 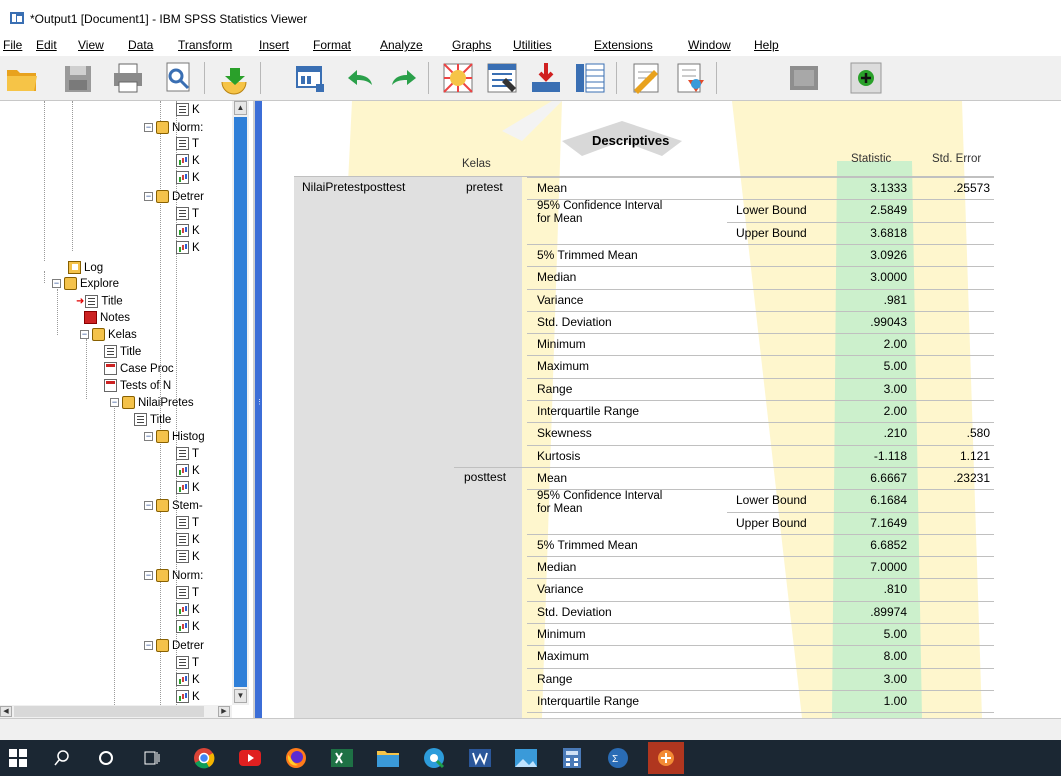 I want to click on windows-start-icon, so click(x=18, y=758).